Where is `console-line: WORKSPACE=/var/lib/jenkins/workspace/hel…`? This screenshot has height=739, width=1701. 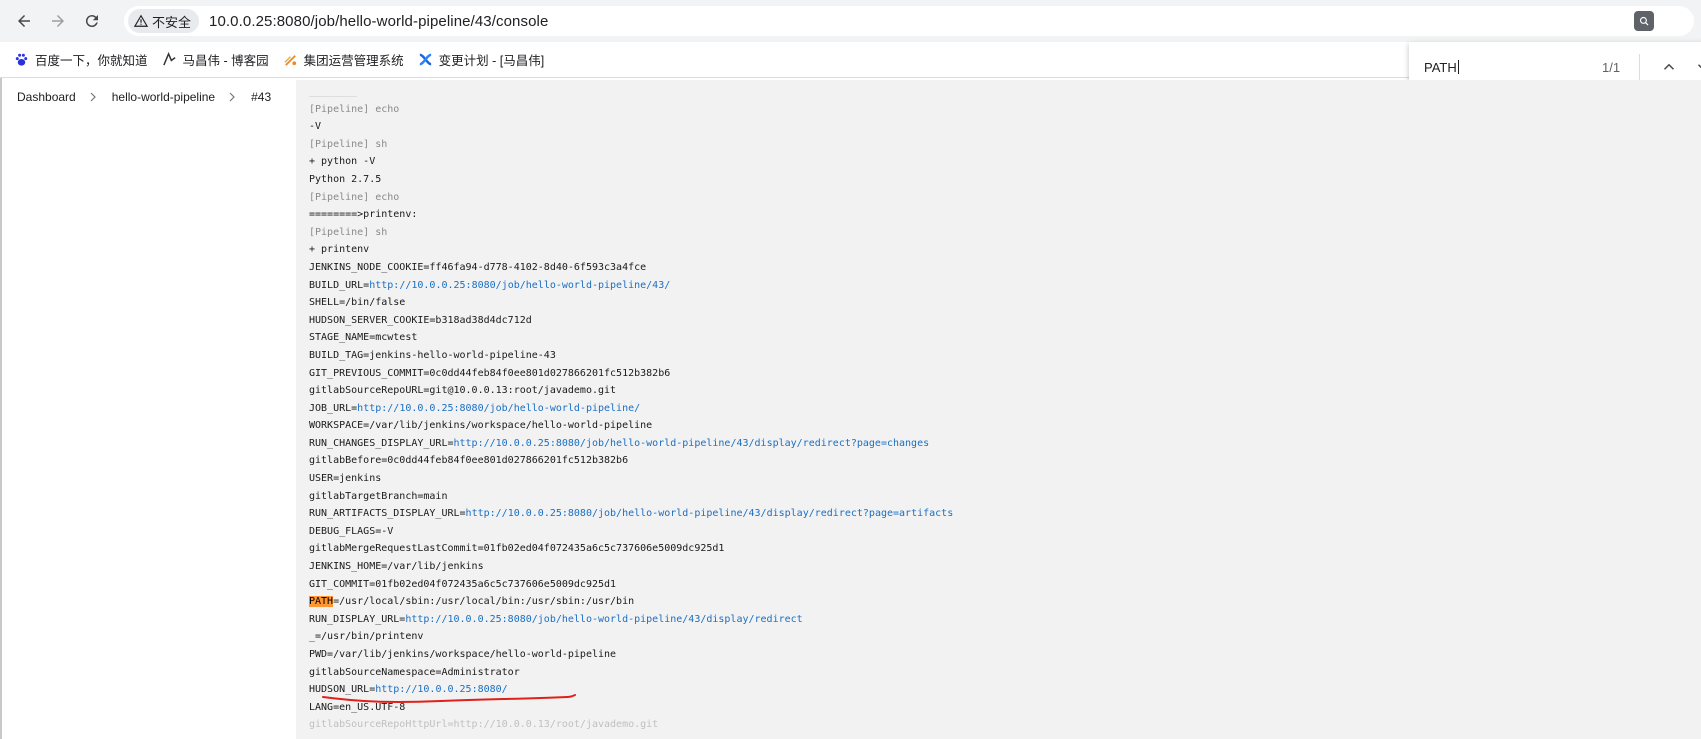 console-line: WORKSPACE=/var/lib/jenkins/workspace/hel… is located at coordinates (481, 426).